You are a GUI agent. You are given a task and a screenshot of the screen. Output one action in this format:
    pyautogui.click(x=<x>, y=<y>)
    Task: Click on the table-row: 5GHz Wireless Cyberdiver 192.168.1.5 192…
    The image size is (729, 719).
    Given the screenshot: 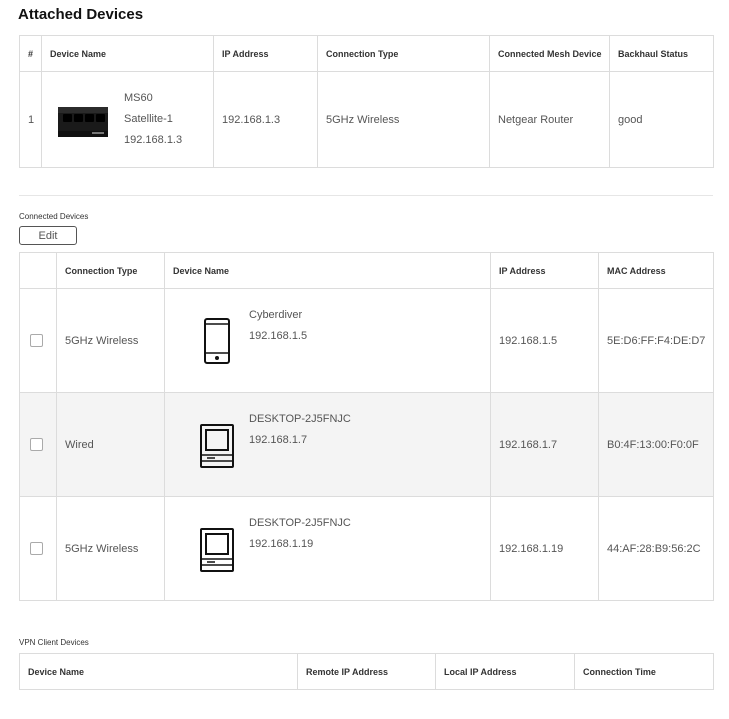 What is the action you would take?
    pyautogui.click(x=366, y=340)
    